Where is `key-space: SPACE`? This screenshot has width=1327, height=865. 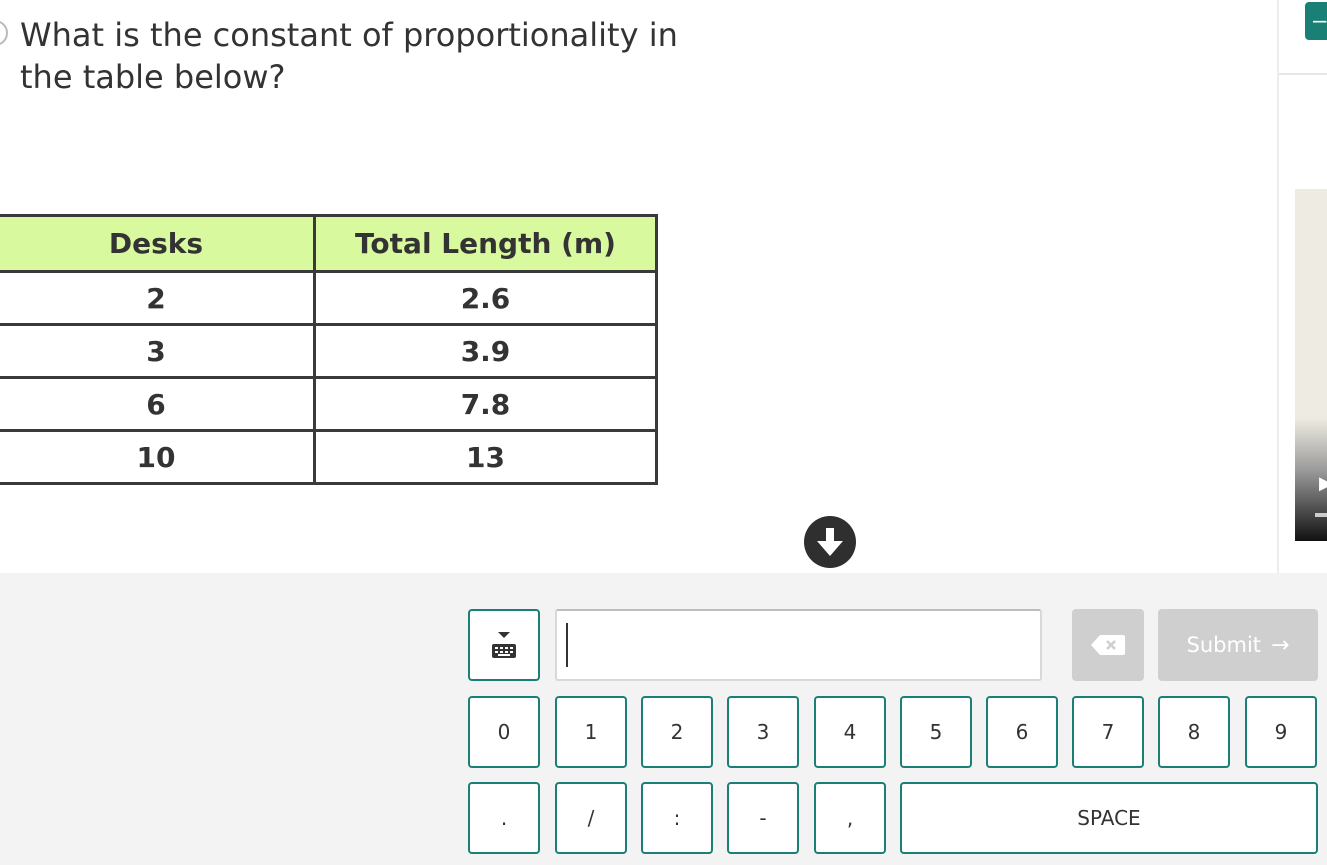 key-space: SPACE is located at coordinates (1109, 818).